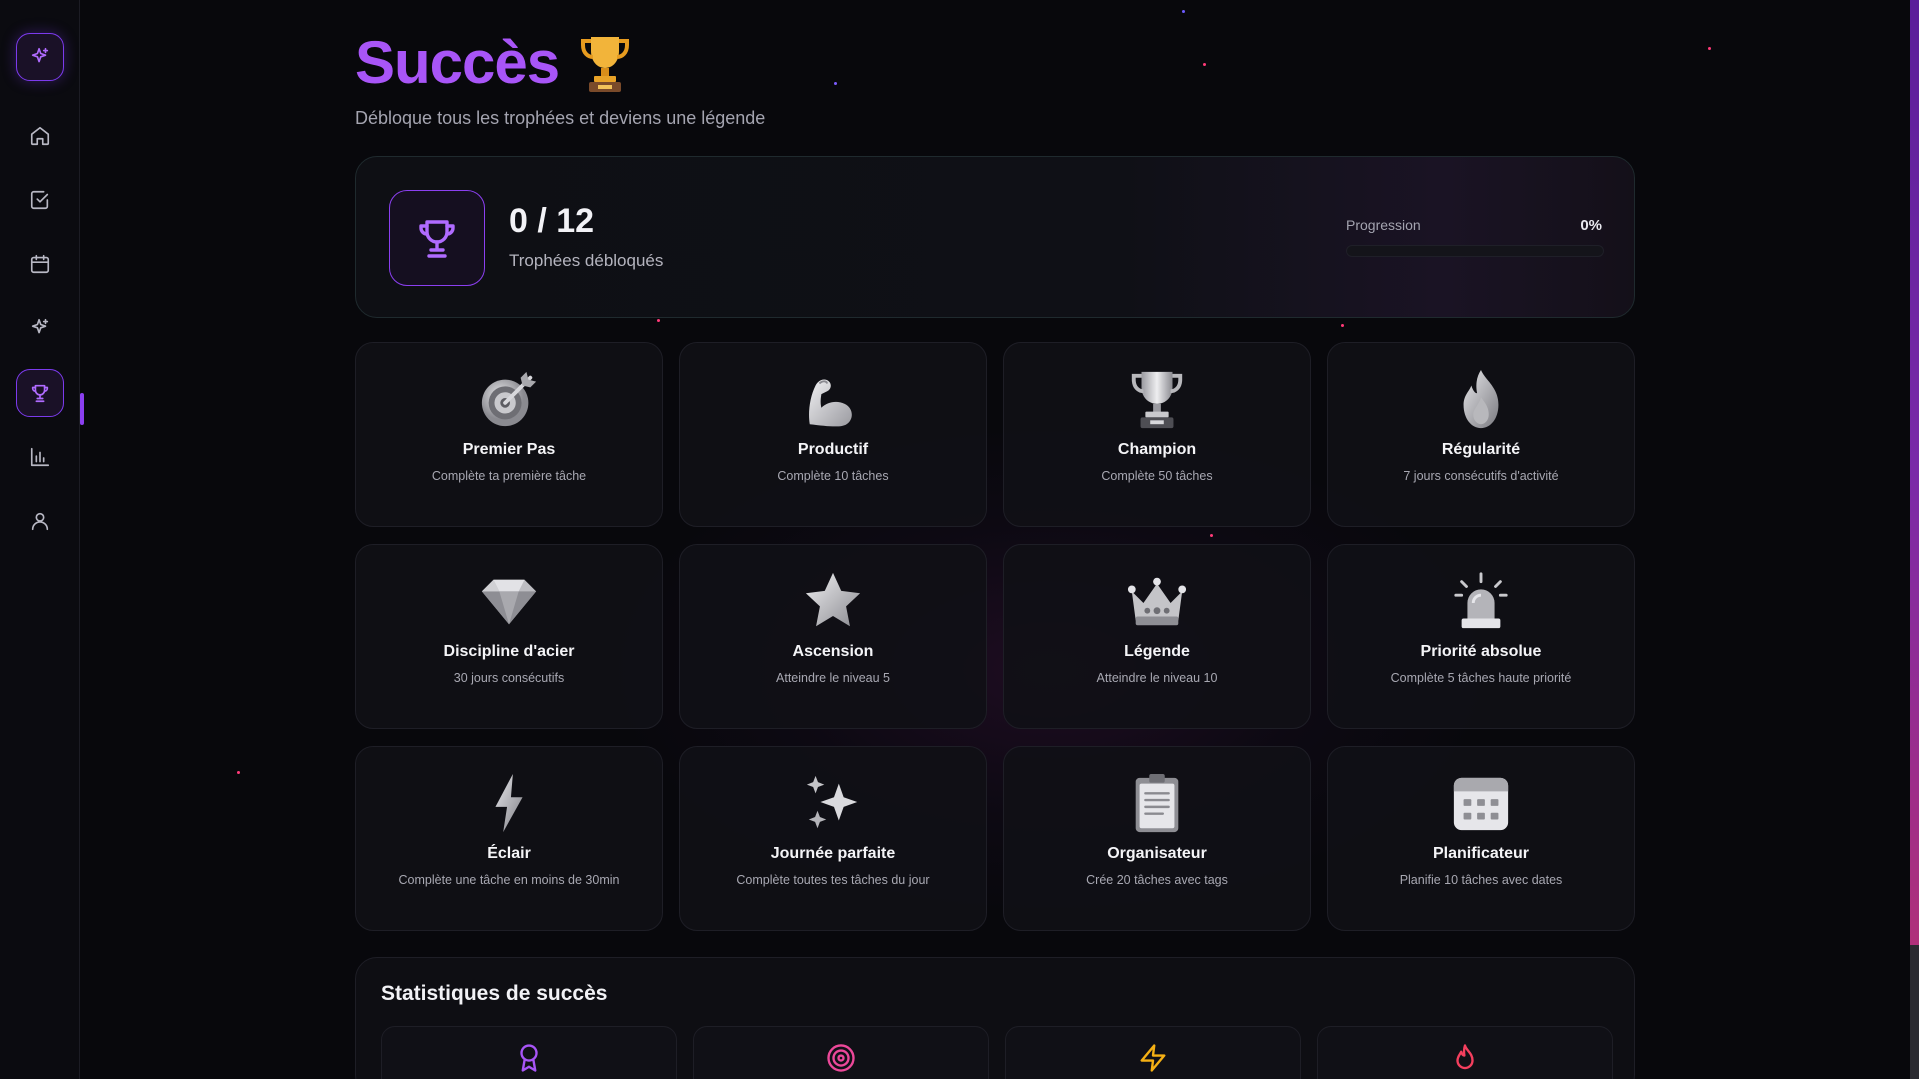 The width and height of the screenshot is (1919, 1079). I want to click on achievement-desc: Complète ta première tâche, so click(509, 476).